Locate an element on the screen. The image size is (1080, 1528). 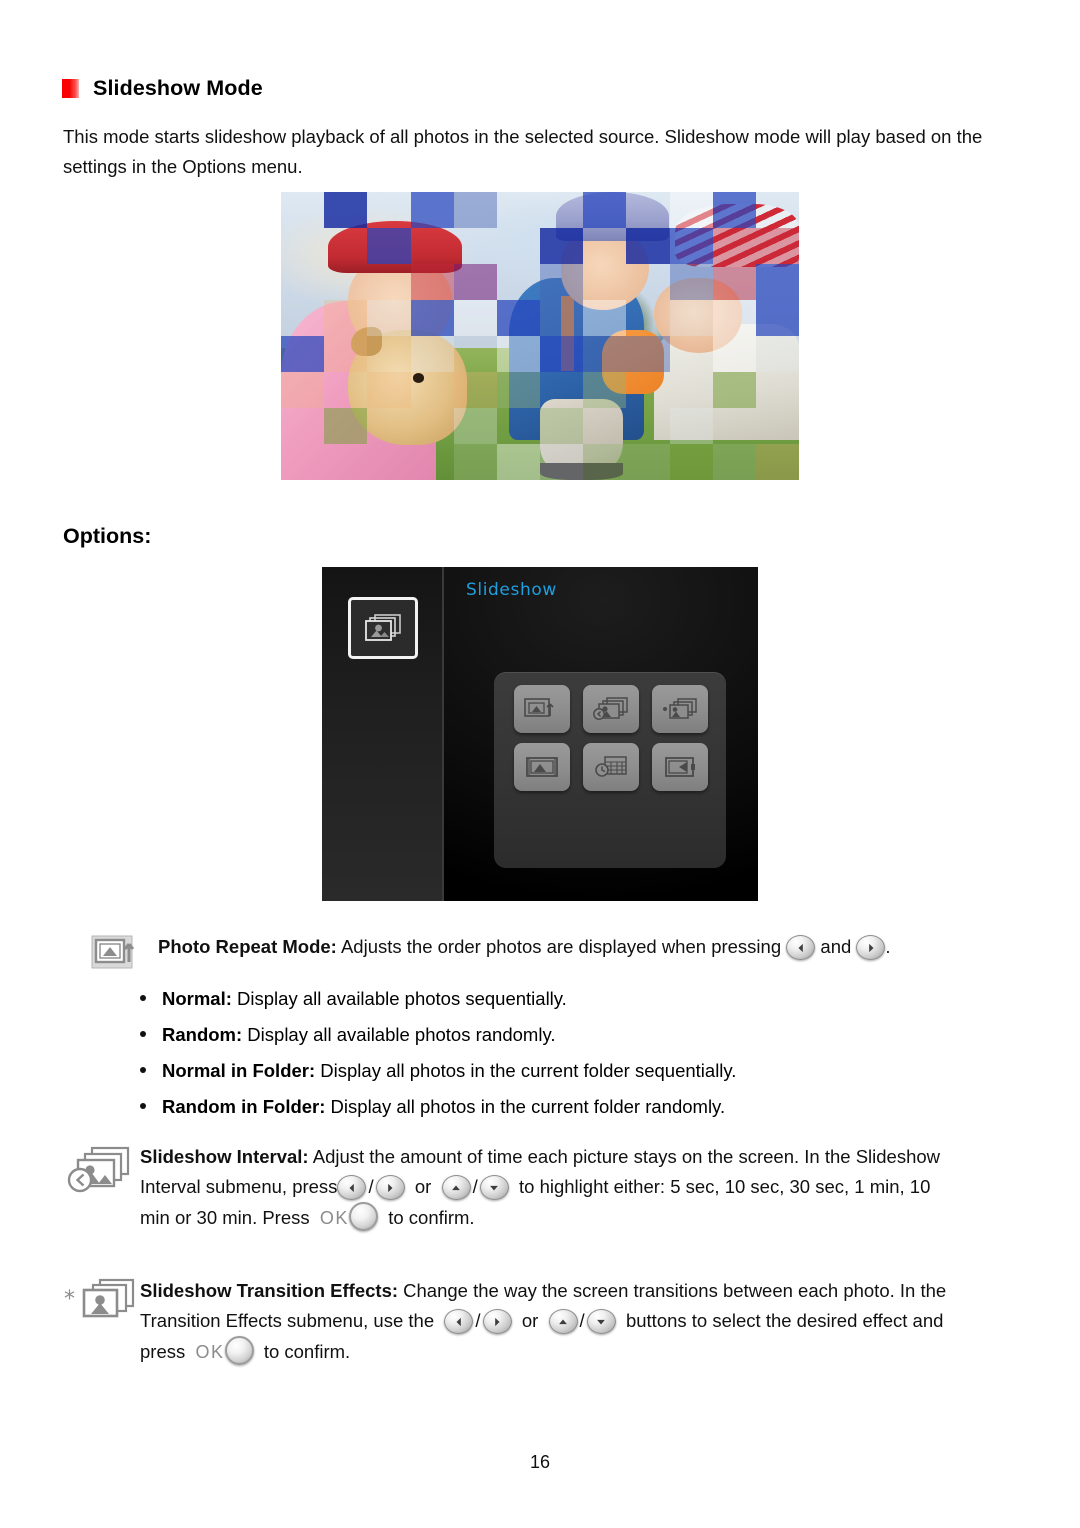
mosaic-transition-overlay is located at coordinates (540, 336).